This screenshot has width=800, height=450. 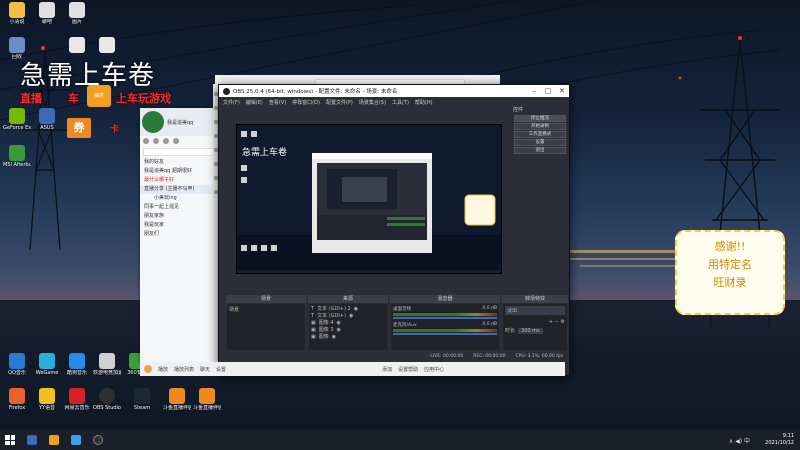 What do you see at coordinates (372, 102) in the screenshot?
I see `menu-scene-collection: 场景集合(S)` at bounding box center [372, 102].